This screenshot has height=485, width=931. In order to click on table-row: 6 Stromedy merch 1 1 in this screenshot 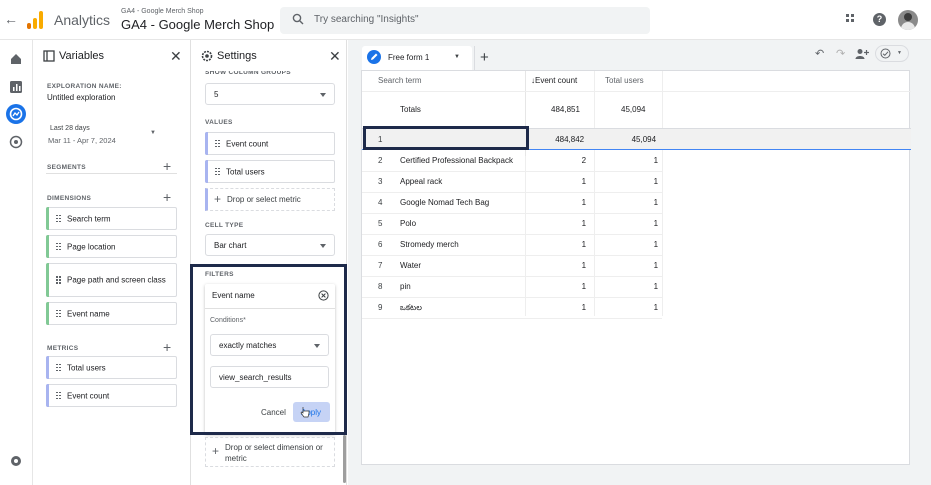, I will do `click(636, 244)`.